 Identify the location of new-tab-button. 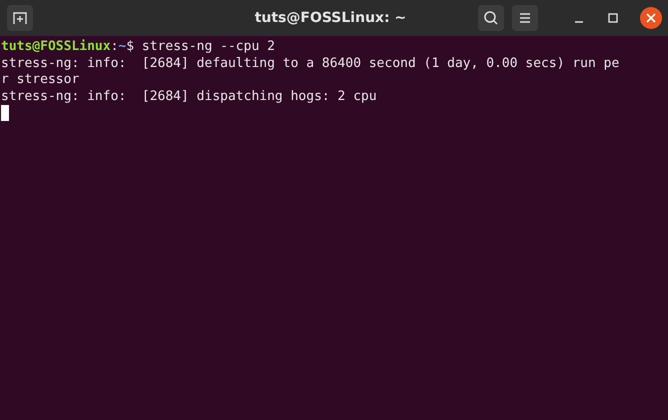
(20, 18).